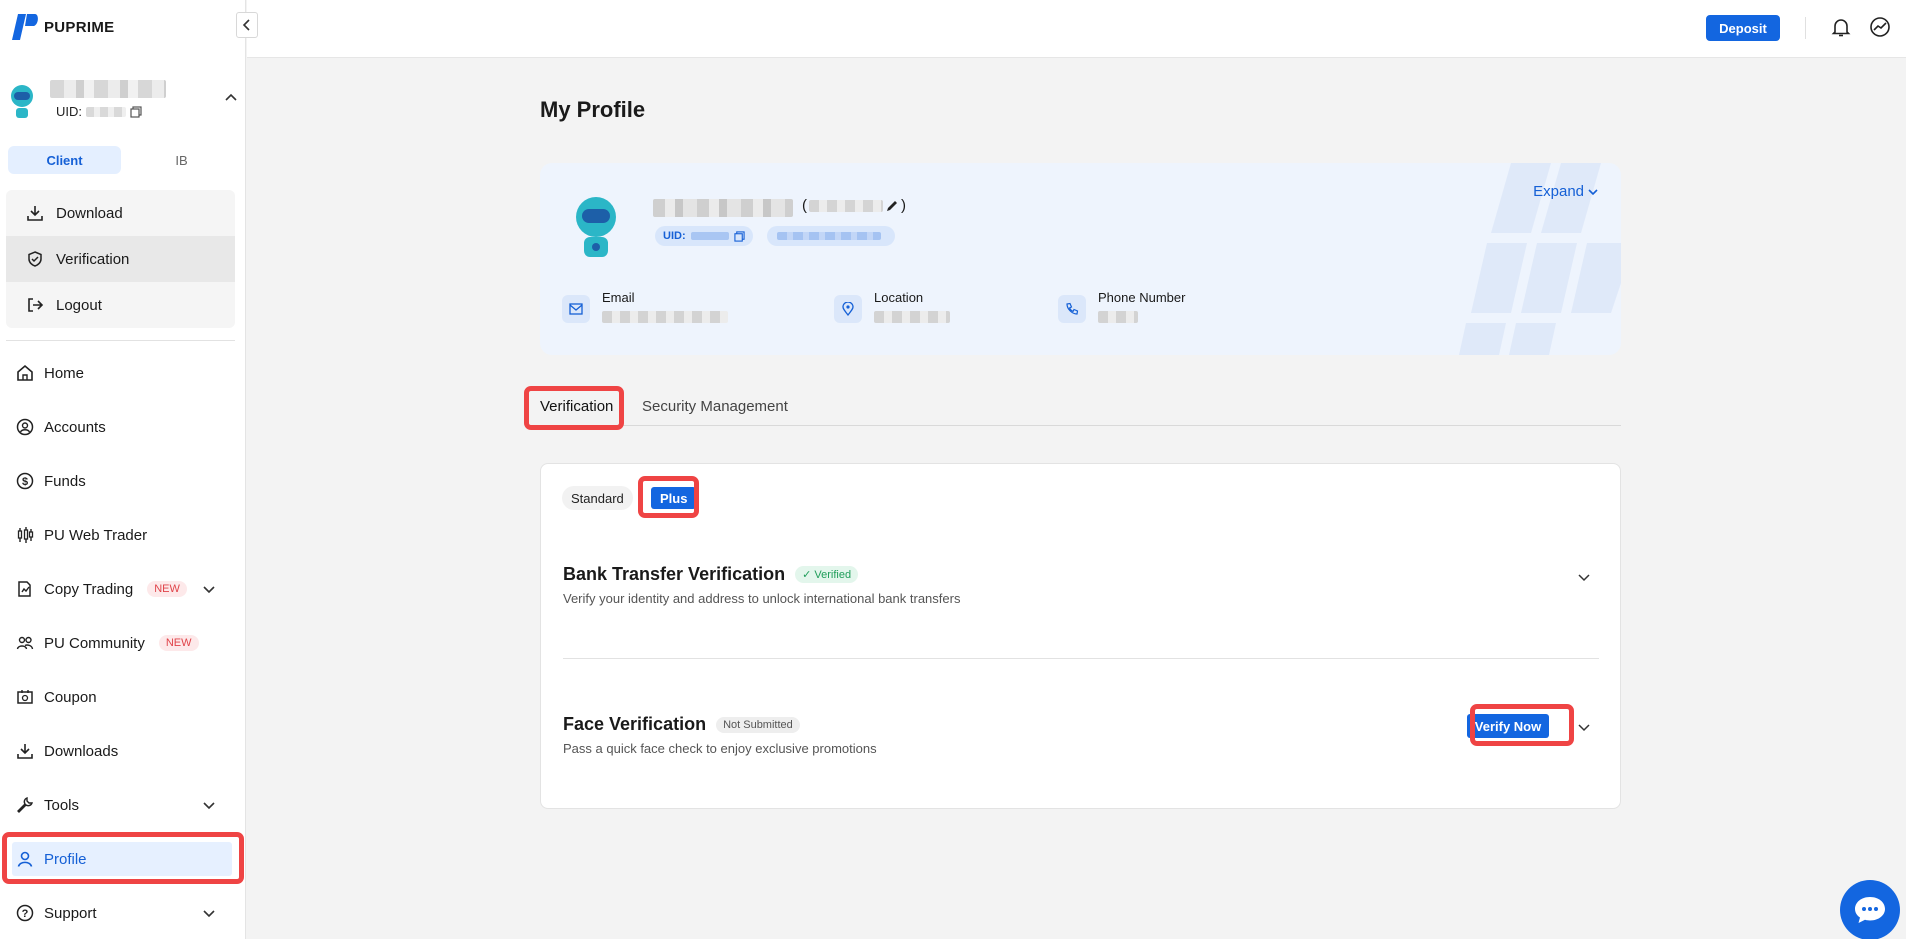  Describe the element at coordinates (123, 102) in the screenshot. I see `user-block: UID:` at that location.